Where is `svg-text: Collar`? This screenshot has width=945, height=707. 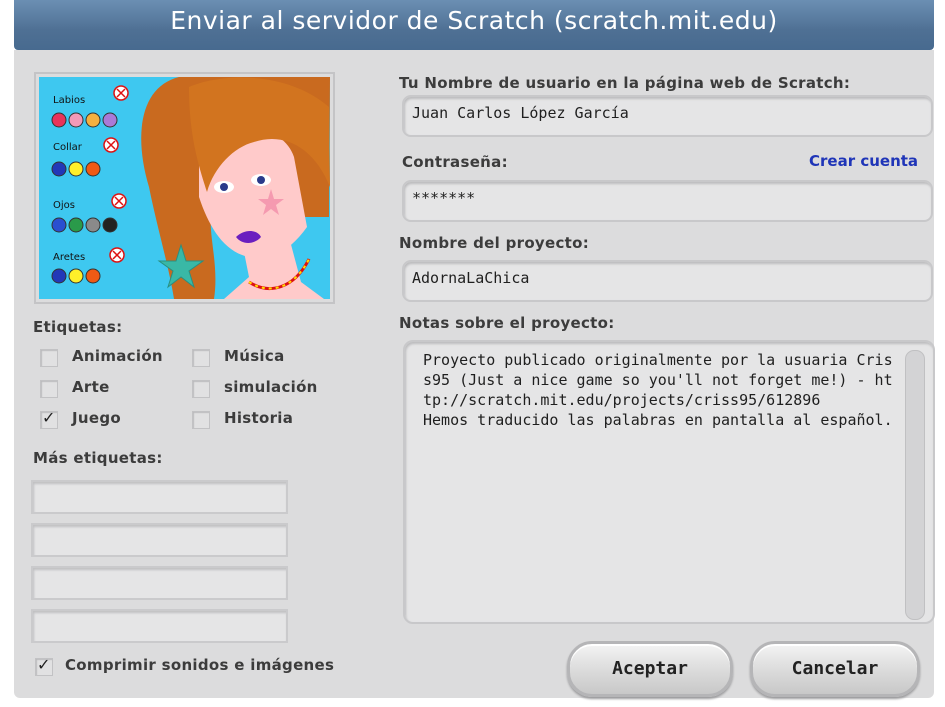
svg-text: Collar is located at coordinates (68, 147).